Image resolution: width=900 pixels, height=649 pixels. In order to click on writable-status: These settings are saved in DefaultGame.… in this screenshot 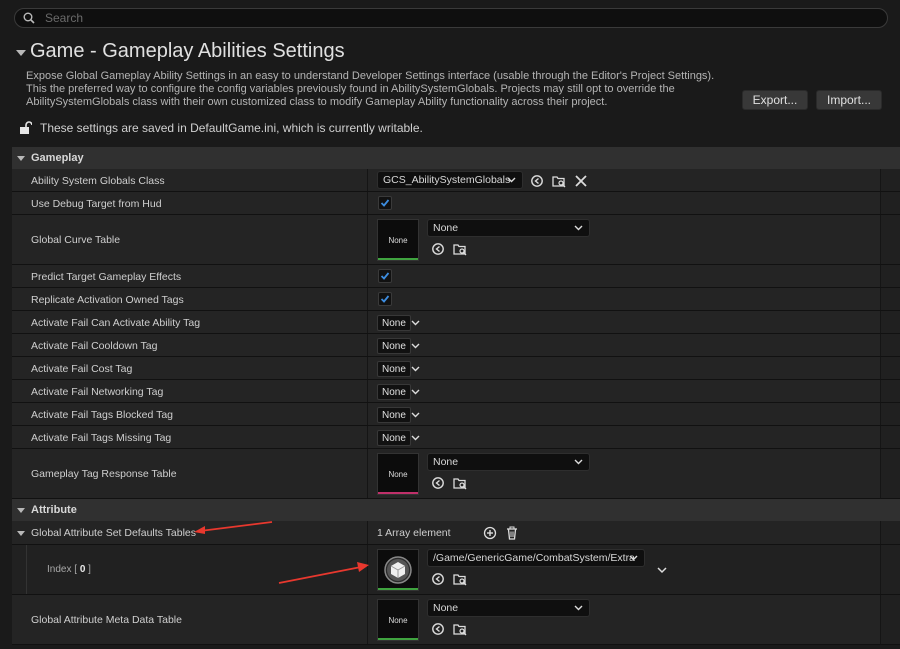, I will do `click(221, 128)`.